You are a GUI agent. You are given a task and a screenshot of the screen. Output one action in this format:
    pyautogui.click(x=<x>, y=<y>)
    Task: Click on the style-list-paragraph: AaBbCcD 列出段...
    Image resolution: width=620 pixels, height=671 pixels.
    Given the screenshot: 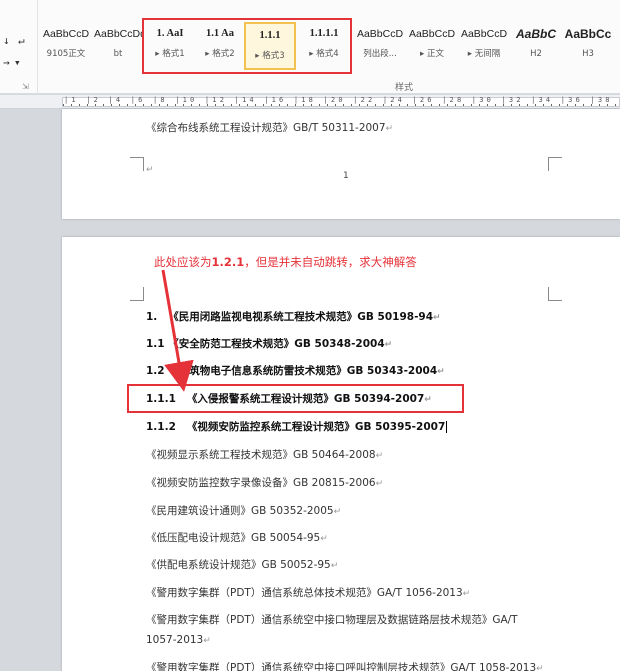 What is the action you would take?
    pyautogui.click(x=380, y=46)
    